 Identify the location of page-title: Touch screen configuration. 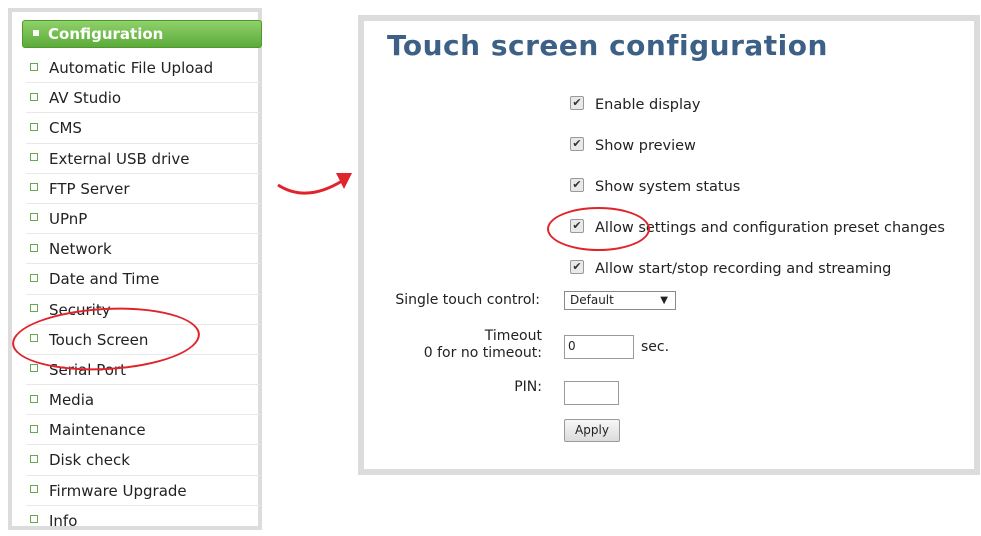
(607, 45).